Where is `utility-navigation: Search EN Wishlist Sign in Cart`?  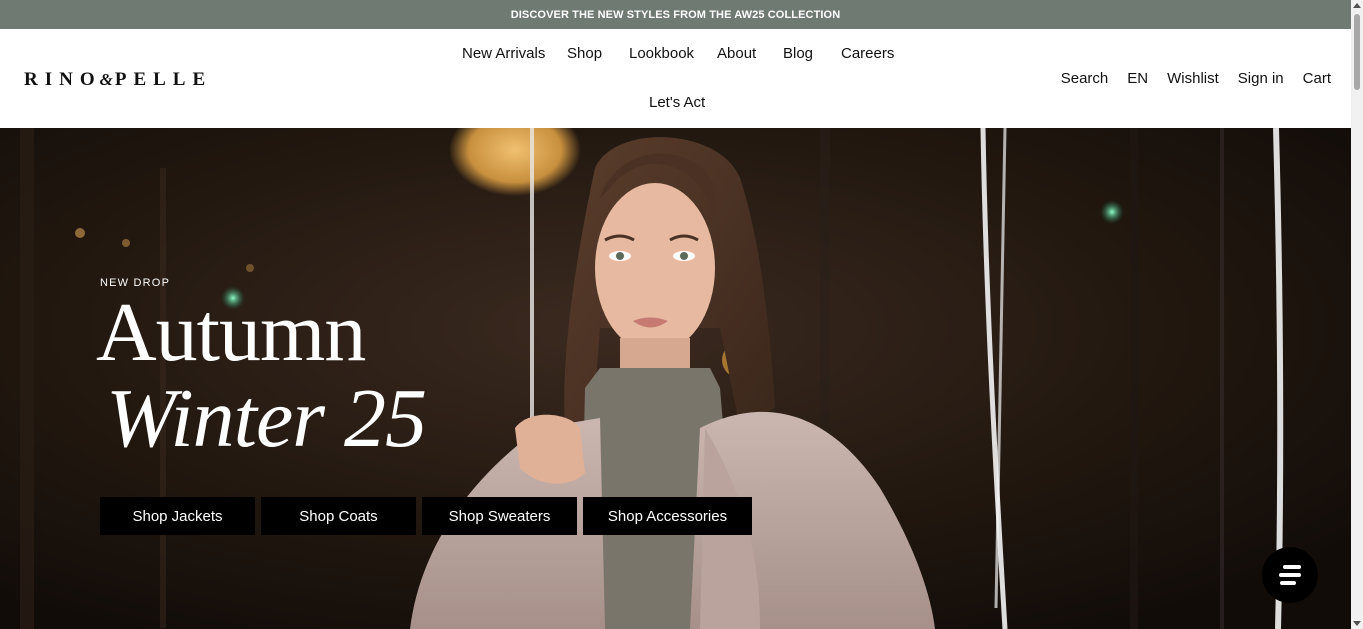 utility-navigation: Search EN Wishlist Sign in Cart is located at coordinates (1196, 78).